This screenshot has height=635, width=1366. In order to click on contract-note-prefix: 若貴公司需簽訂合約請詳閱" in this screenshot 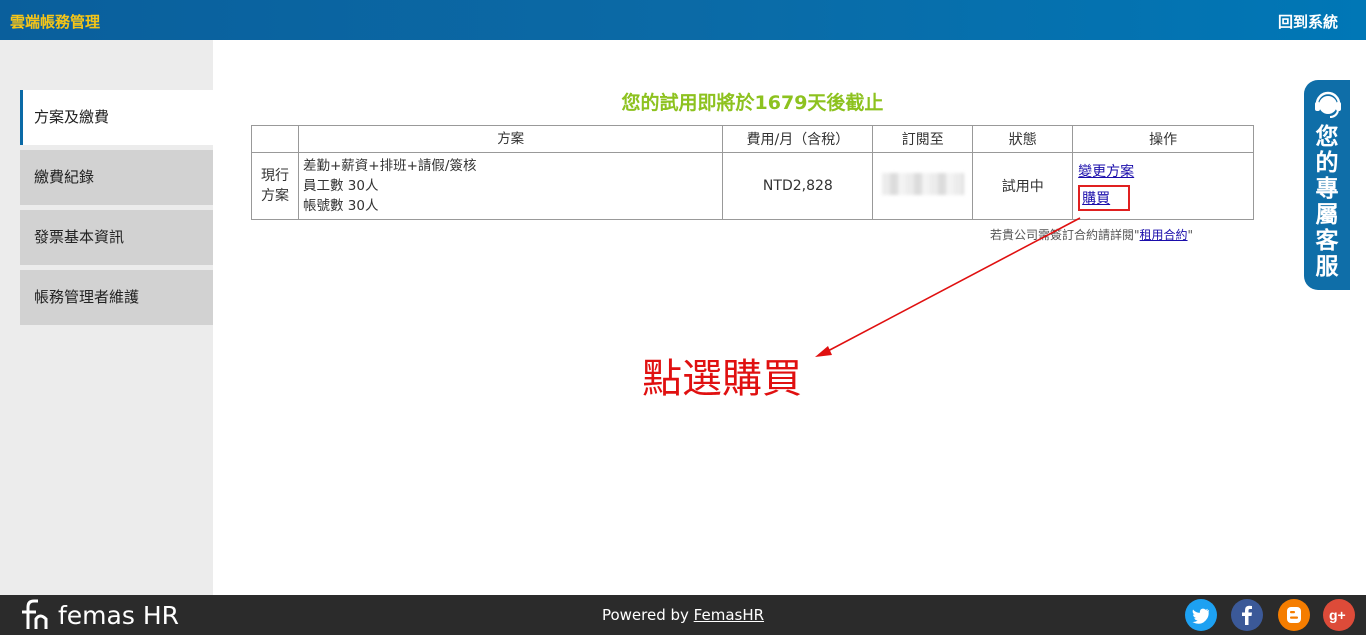, I will do `click(1065, 235)`.